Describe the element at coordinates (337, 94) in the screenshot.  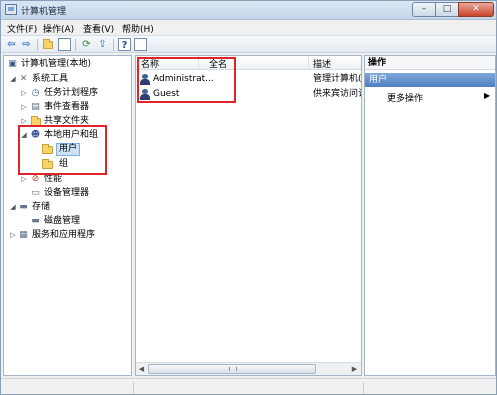
I see `row-description: 供来宾访问计` at that location.